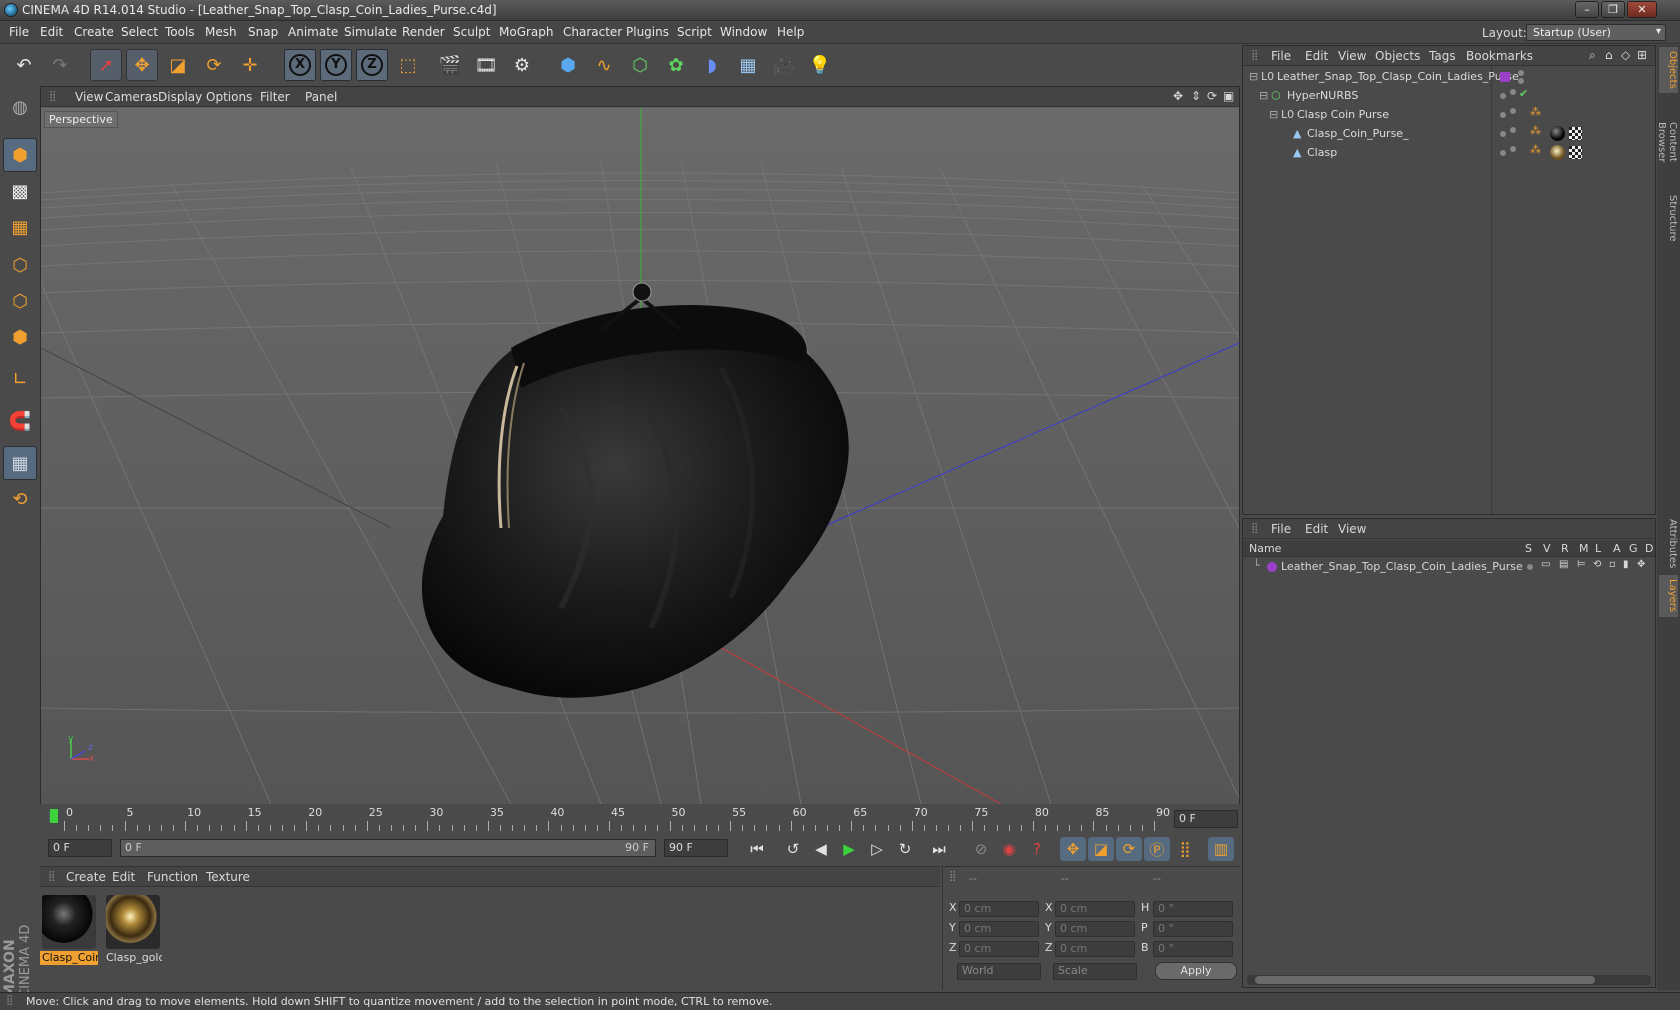  I want to click on object-menu-bookmarks: Bookmarks, so click(1499, 56).